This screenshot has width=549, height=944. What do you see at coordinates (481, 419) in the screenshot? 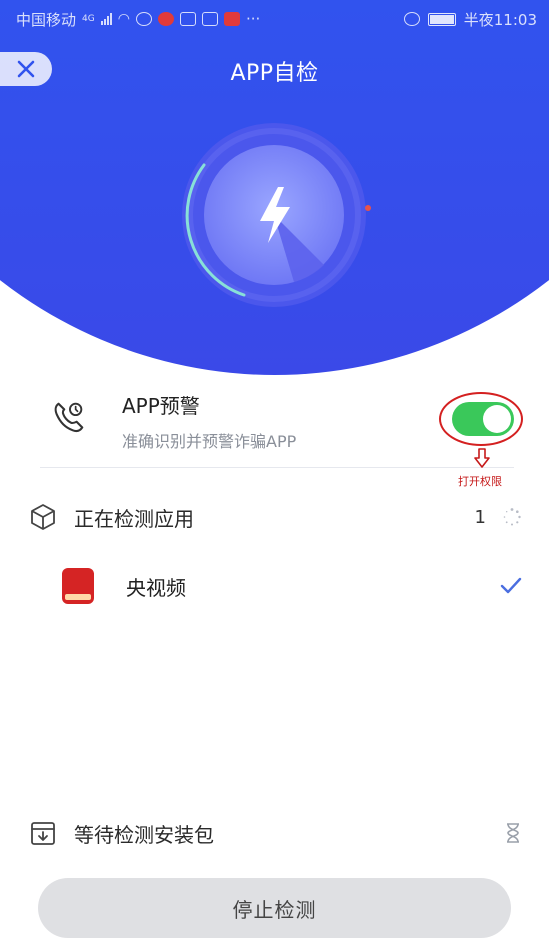
I see `annotation-ring` at bounding box center [481, 419].